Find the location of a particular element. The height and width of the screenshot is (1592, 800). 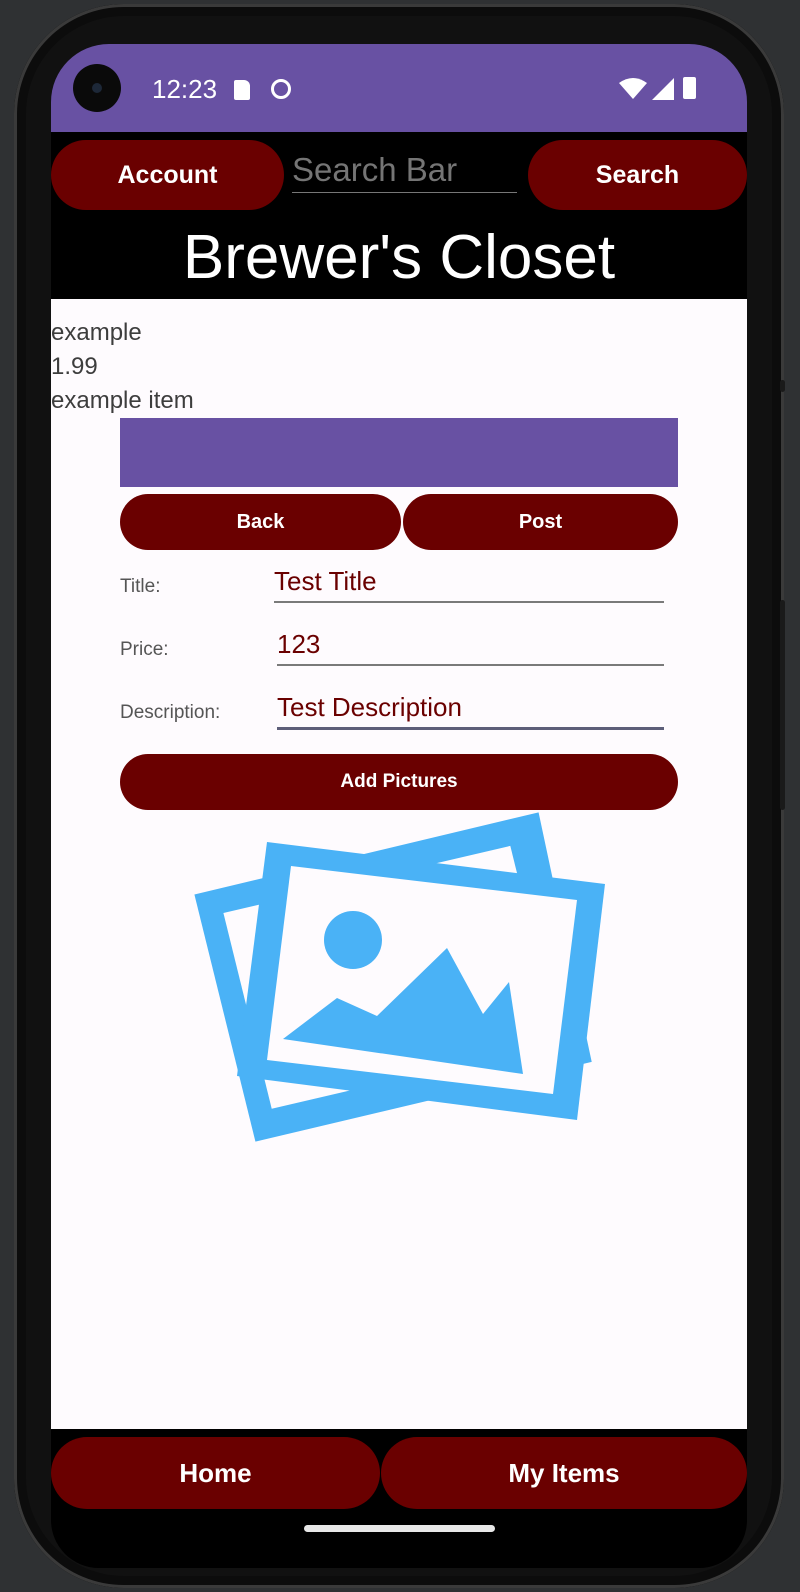

app-title: Brewer's Closet is located at coordinates (399, 257).